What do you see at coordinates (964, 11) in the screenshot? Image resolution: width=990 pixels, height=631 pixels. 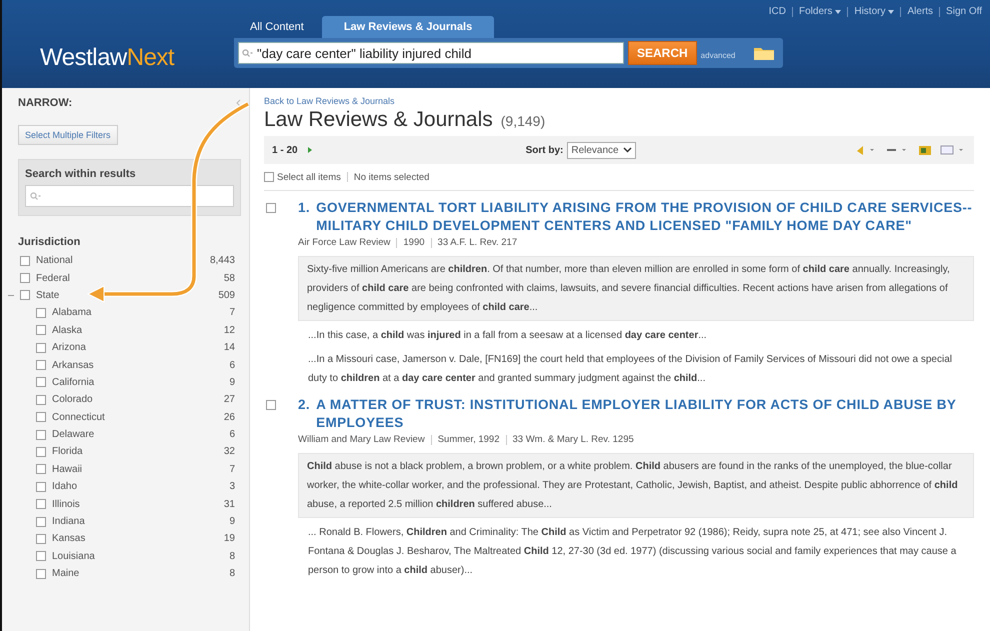 I see `top-link: Sign Off` at bounding box center [964, 11].